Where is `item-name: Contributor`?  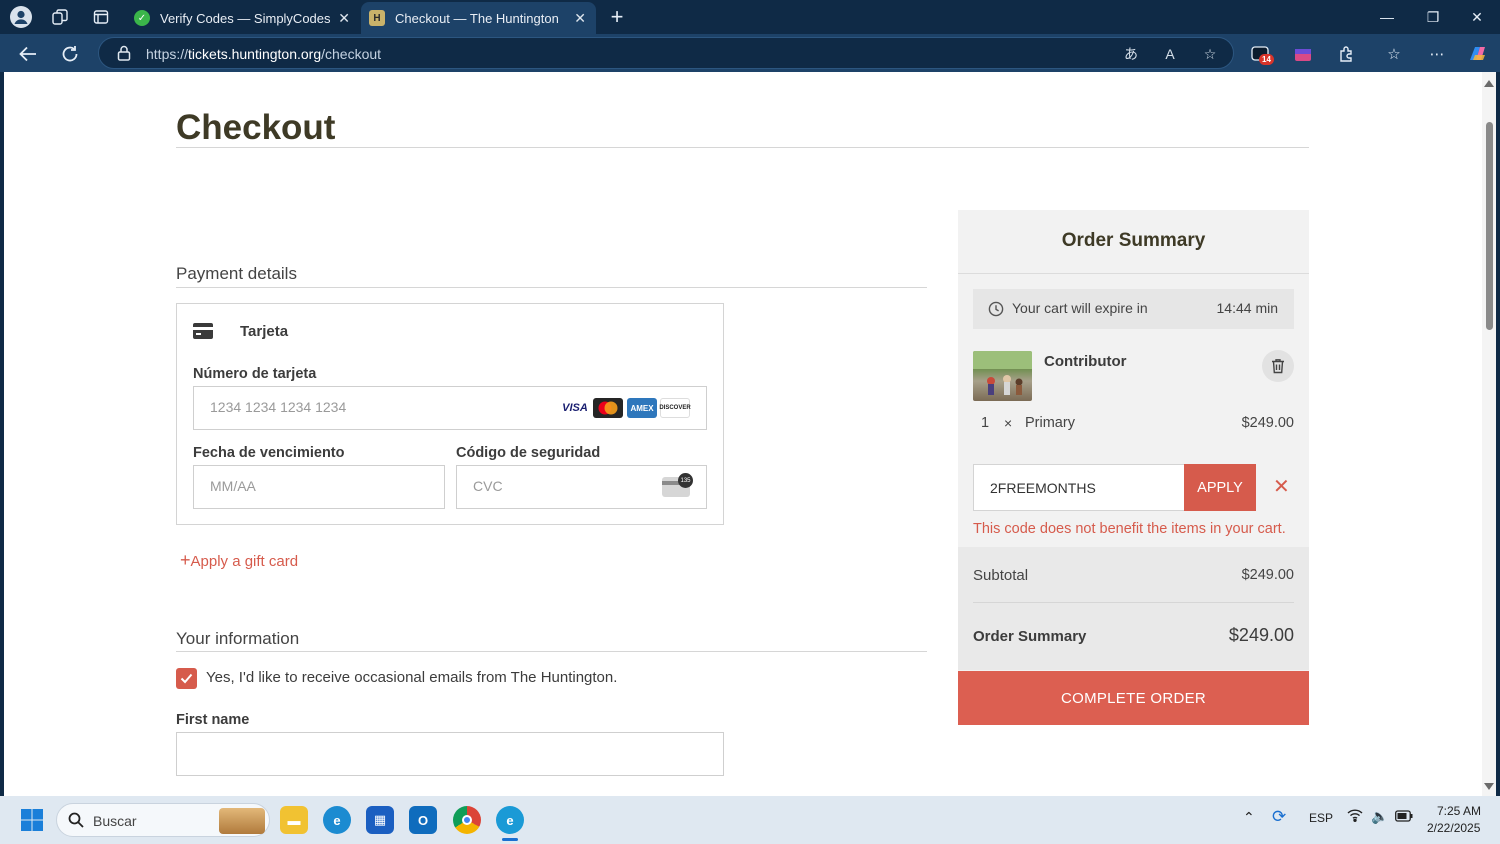
item-name: Contributor is located at coordinates (1085, 361).